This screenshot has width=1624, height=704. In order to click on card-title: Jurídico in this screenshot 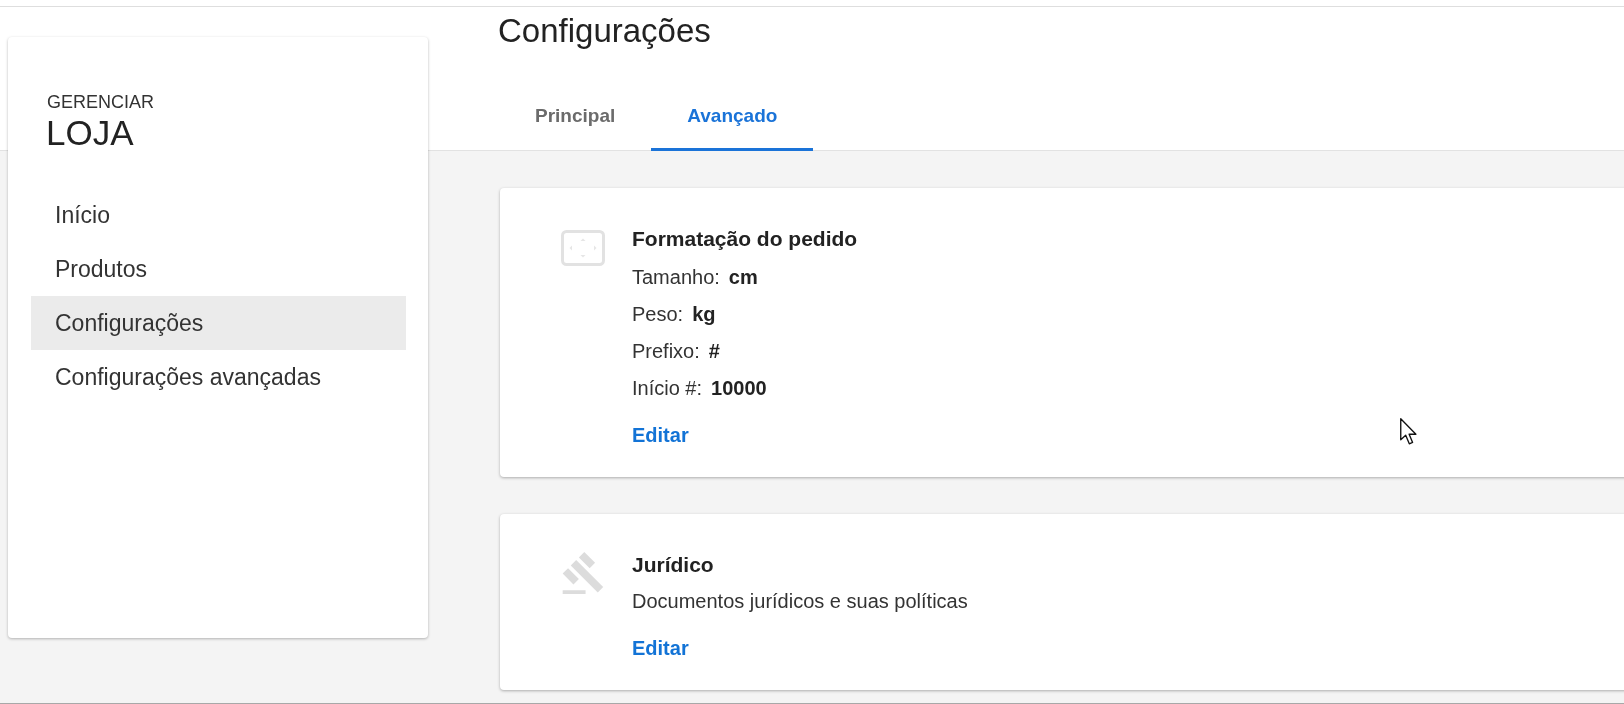, I will do `click(673, 565)`.